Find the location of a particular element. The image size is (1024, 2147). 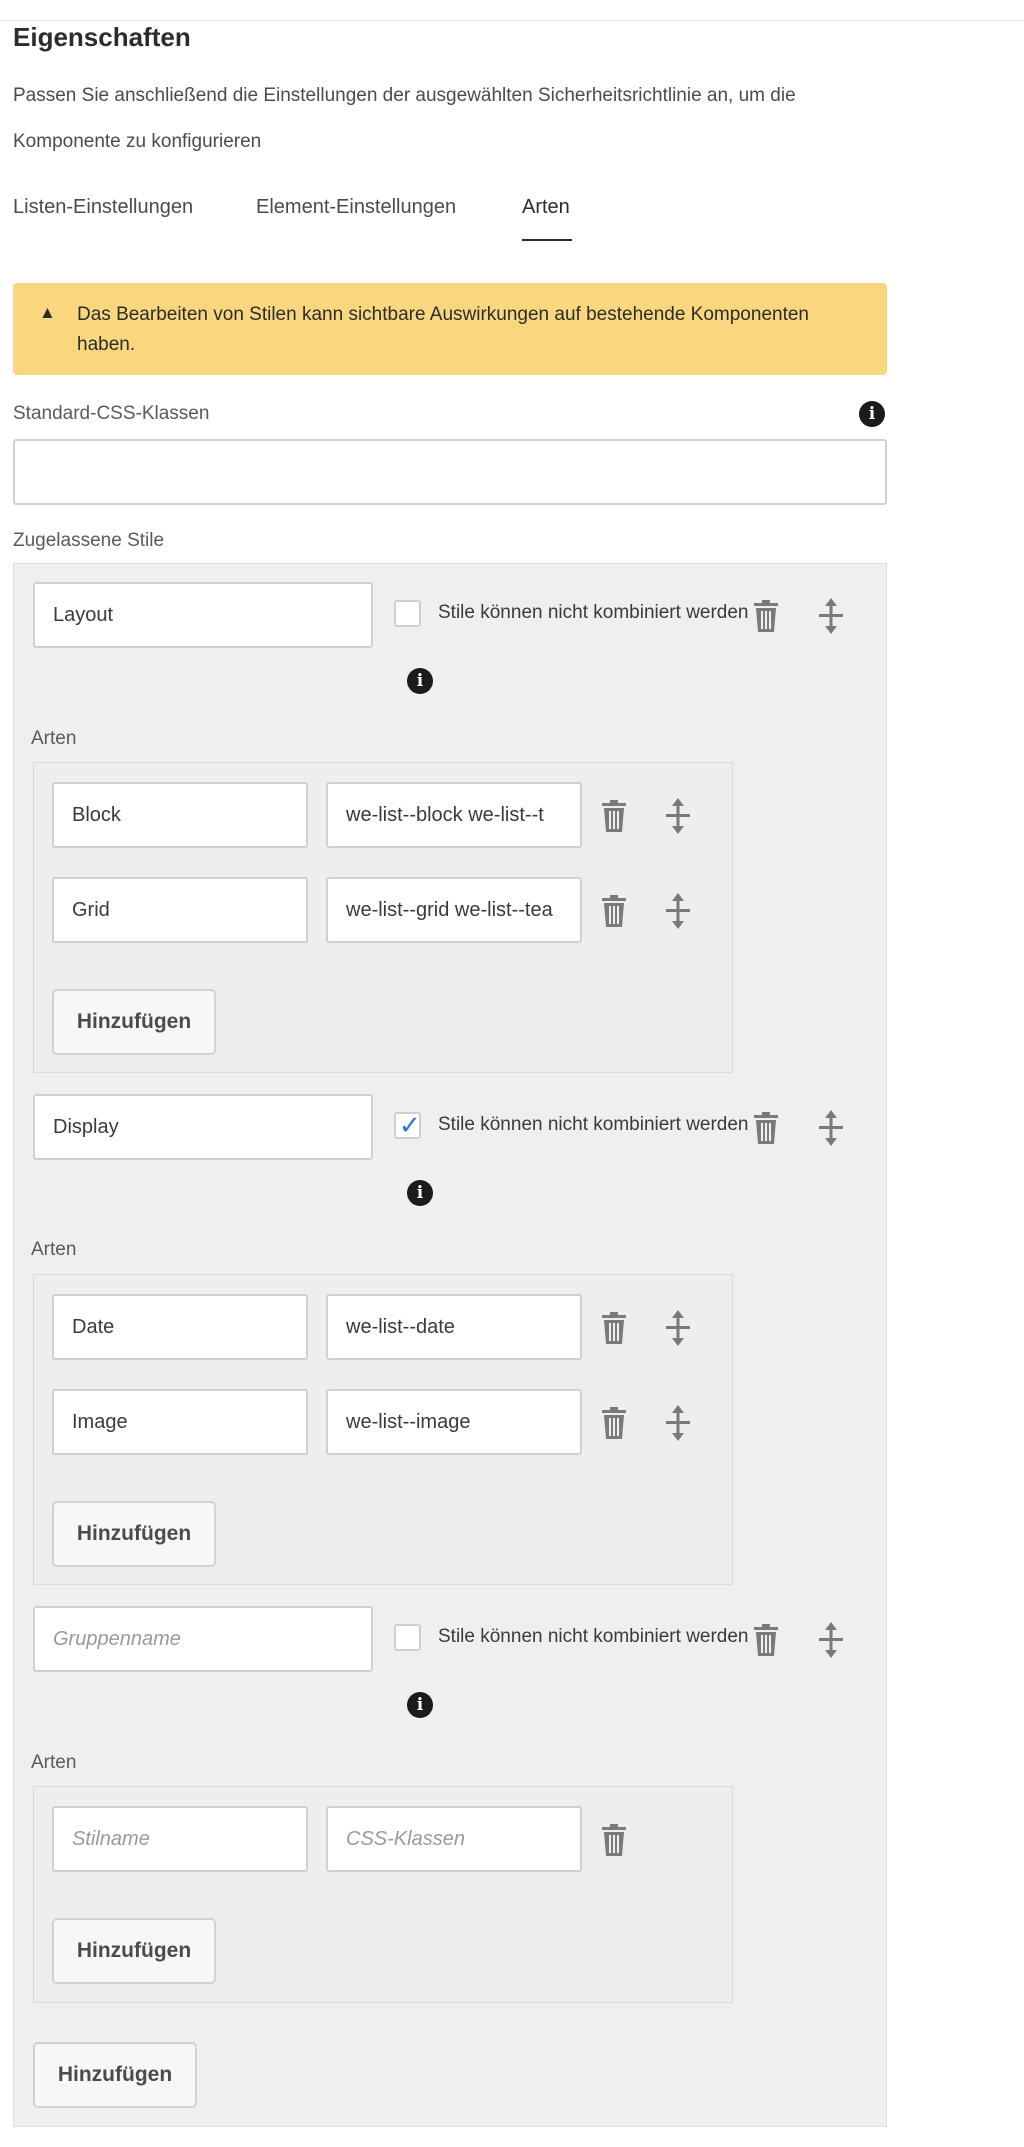

style-css-input: we-list--grid we-list--tea is located at coordinates (454, 910).